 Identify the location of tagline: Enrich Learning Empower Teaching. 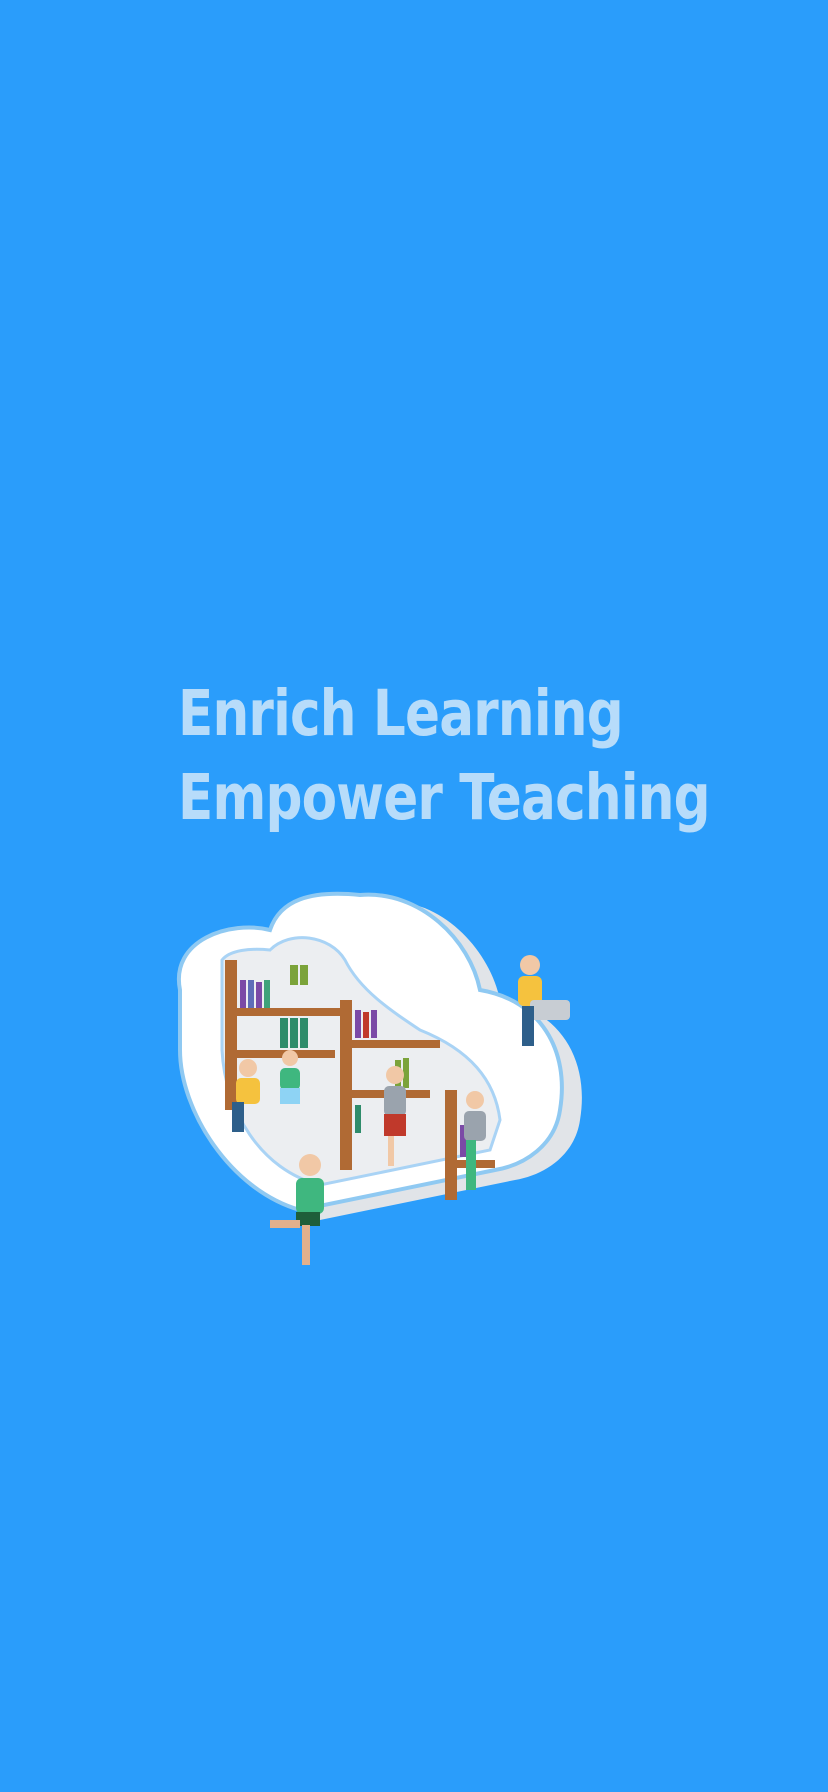
(444, 756).